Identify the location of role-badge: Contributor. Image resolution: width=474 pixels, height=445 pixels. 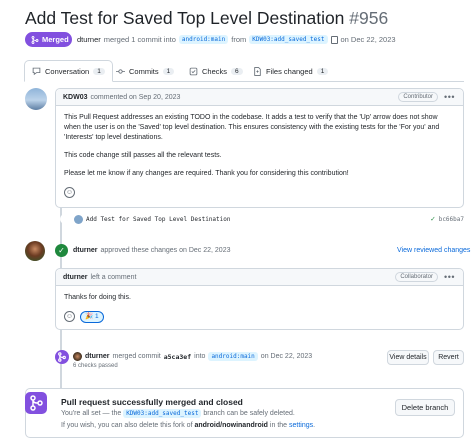
(418, 97).